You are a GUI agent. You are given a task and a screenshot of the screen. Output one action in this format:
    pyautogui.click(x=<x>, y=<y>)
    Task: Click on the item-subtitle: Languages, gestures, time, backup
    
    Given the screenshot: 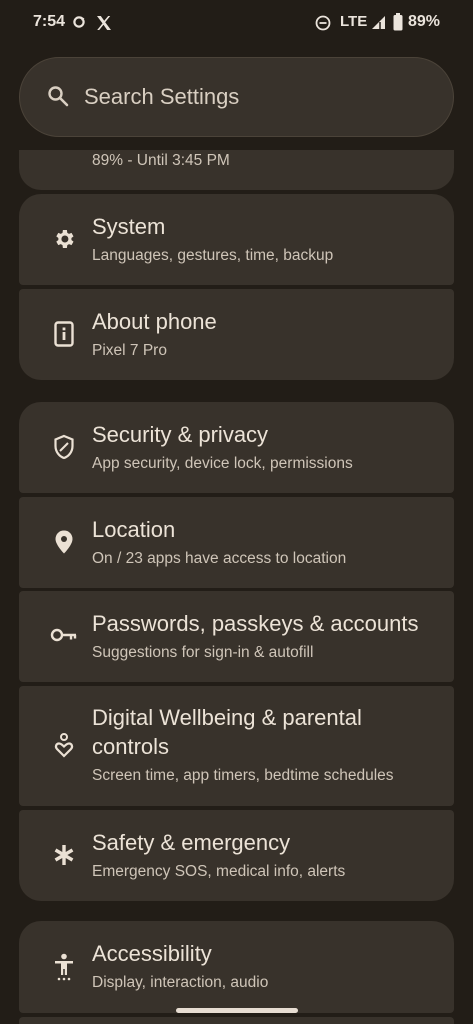 What is the action you would take?
    pyautogui.click(x=213, y=255)
    